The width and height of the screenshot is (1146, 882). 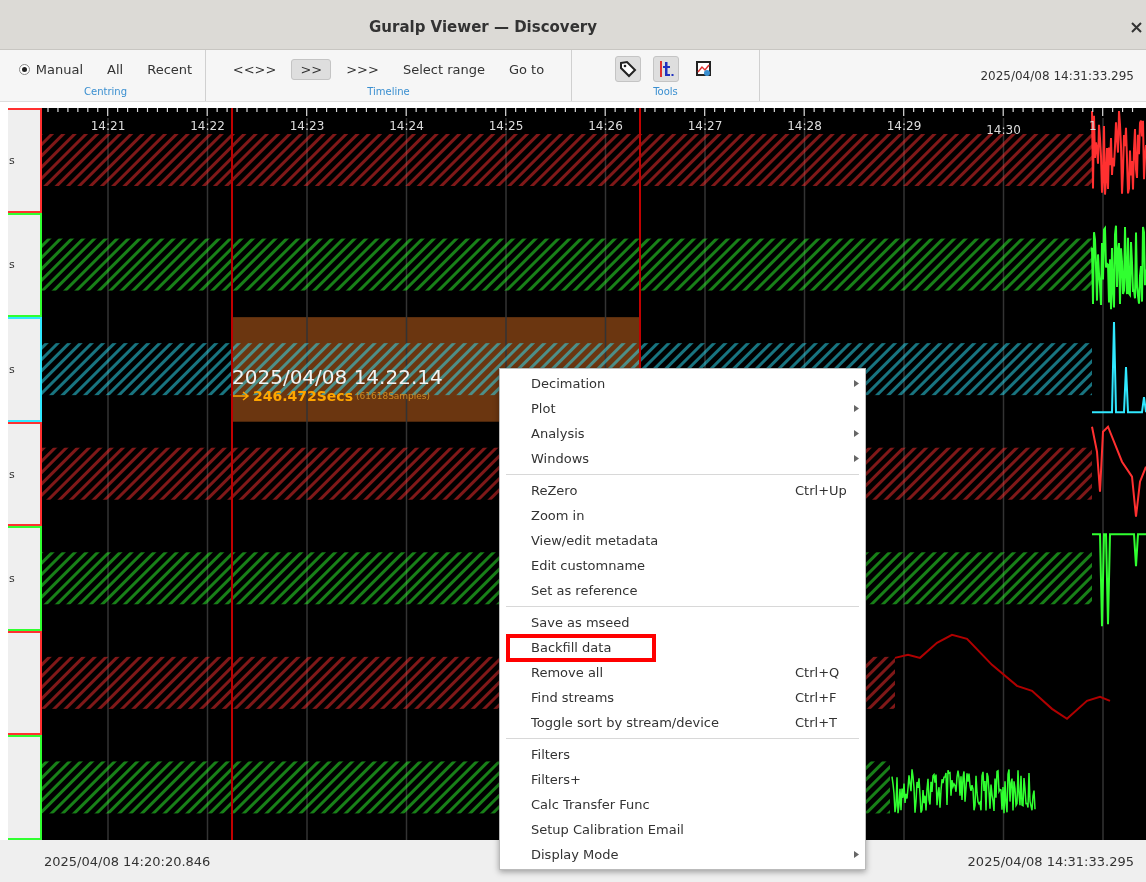 I want to click on selection-samples: (61618Samples), so click(x=393, y=396).